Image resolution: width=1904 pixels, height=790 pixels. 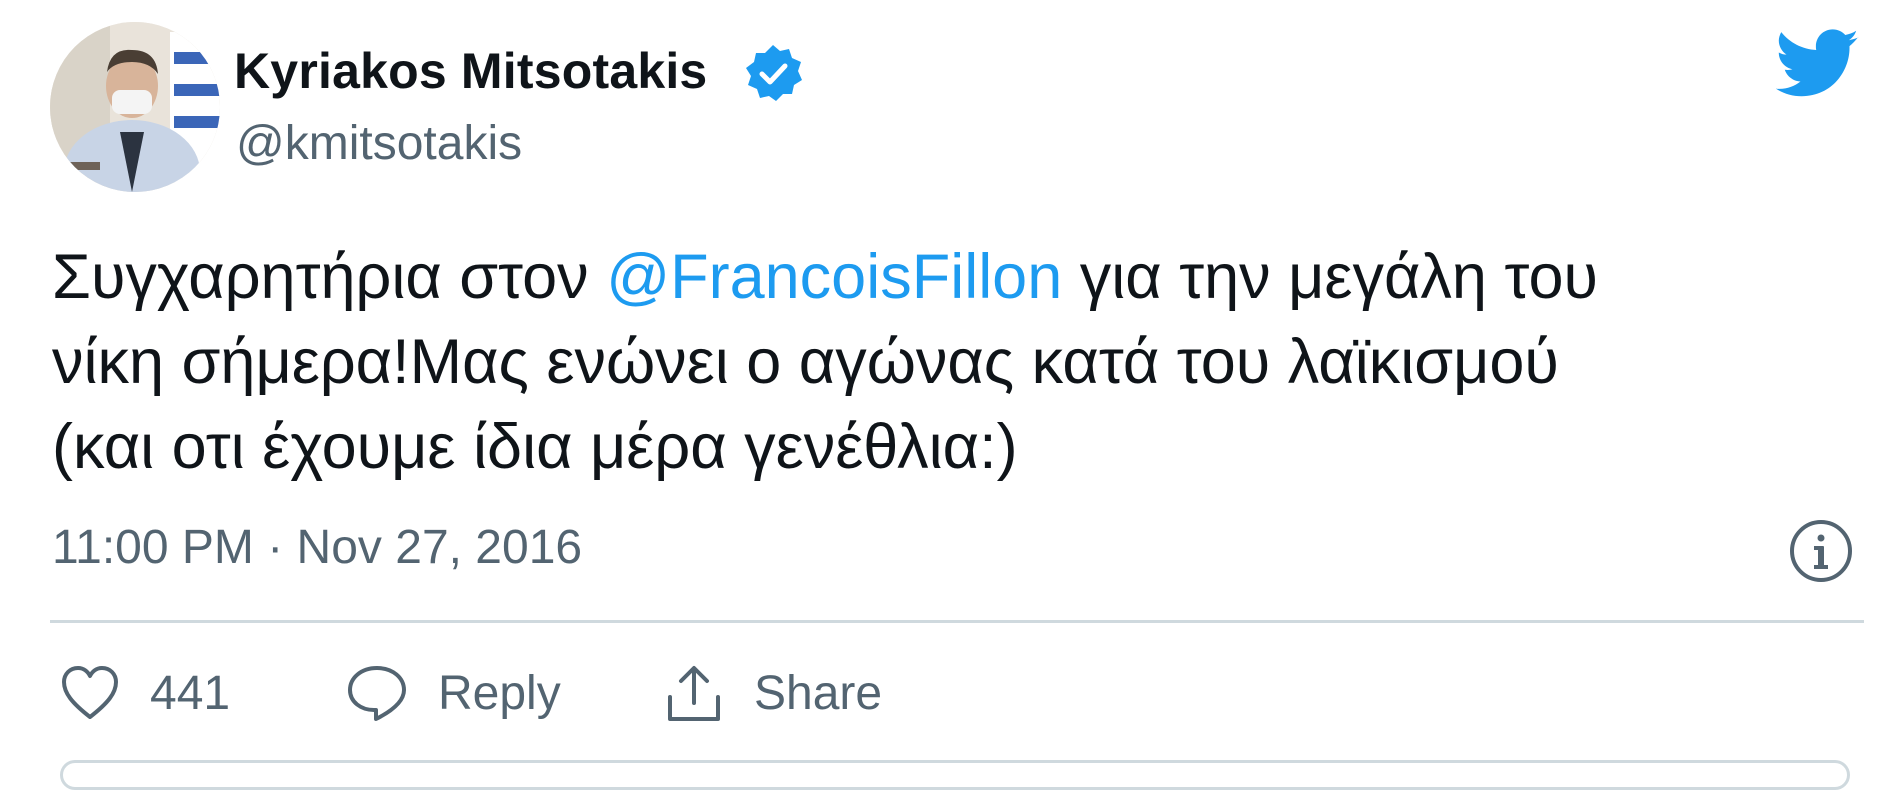 I want to click on avatar, so click(x=135, y=107).